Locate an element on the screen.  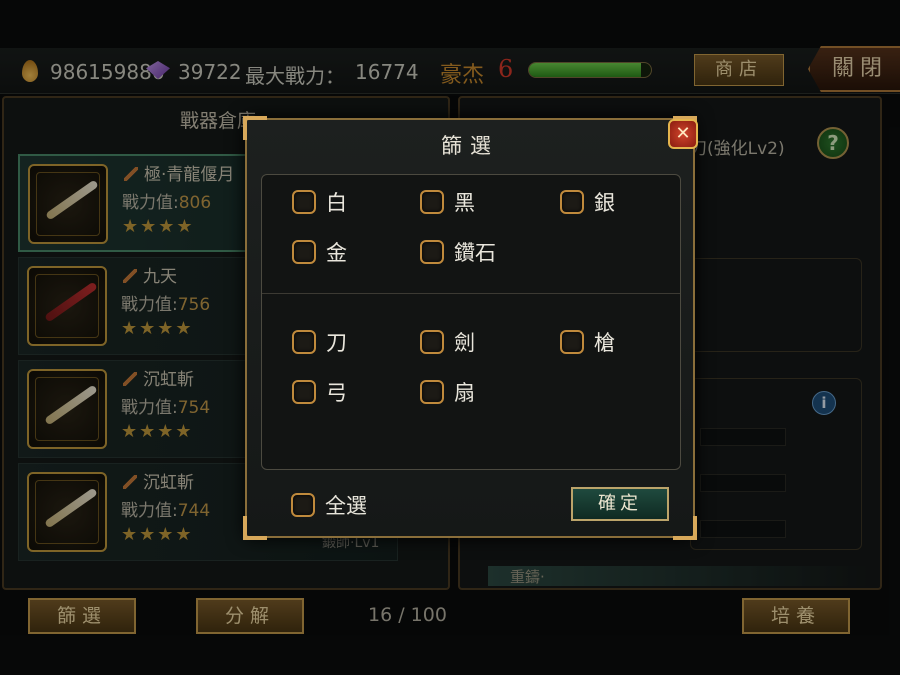
option-label: 白 is located at coordinates (336, 203).